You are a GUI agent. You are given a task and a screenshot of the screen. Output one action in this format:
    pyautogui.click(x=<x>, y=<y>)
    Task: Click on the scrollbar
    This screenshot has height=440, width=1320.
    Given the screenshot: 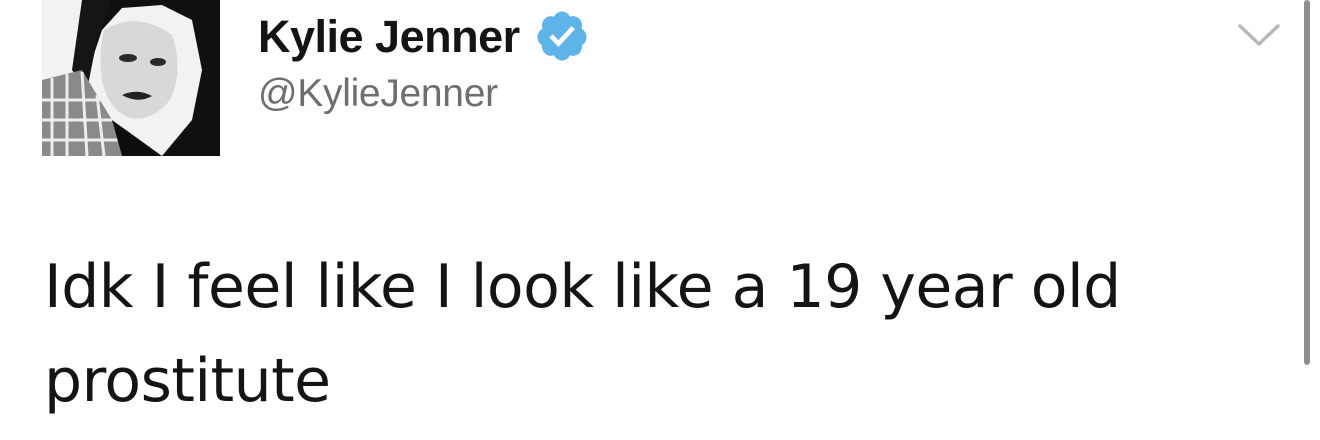 What is the action you would take?
    pyautogui.click(x=1307, y=182)
    